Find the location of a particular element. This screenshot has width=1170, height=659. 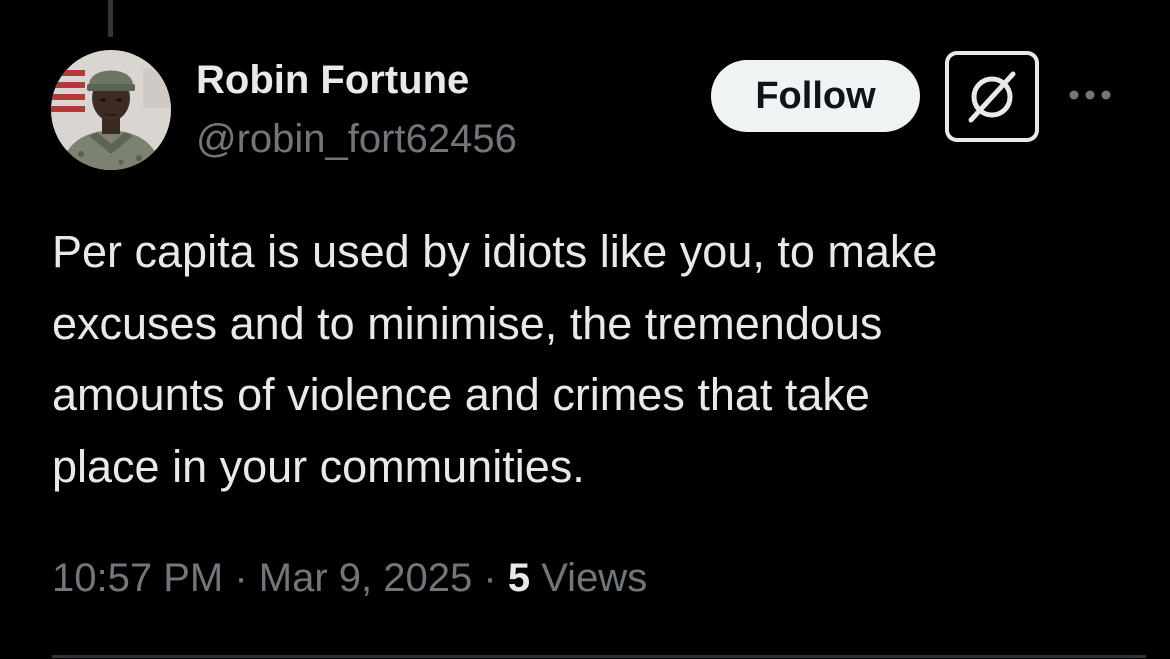

author-name: Robin Fortune is located at coordinates (332, 80).